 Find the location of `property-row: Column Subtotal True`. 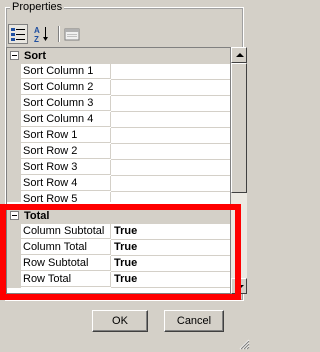

property-row: Column Subtotal True is located at coordinates (118, 232).